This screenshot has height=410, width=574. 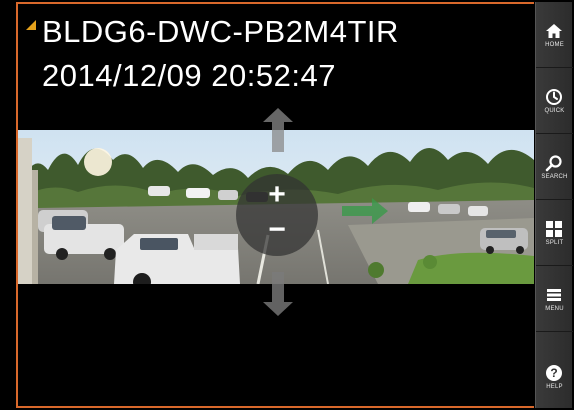 What do you see at coordinates (277, 195) in the screenshot?
I see `zoom-in-button: +` at bounding box center [277, 195].